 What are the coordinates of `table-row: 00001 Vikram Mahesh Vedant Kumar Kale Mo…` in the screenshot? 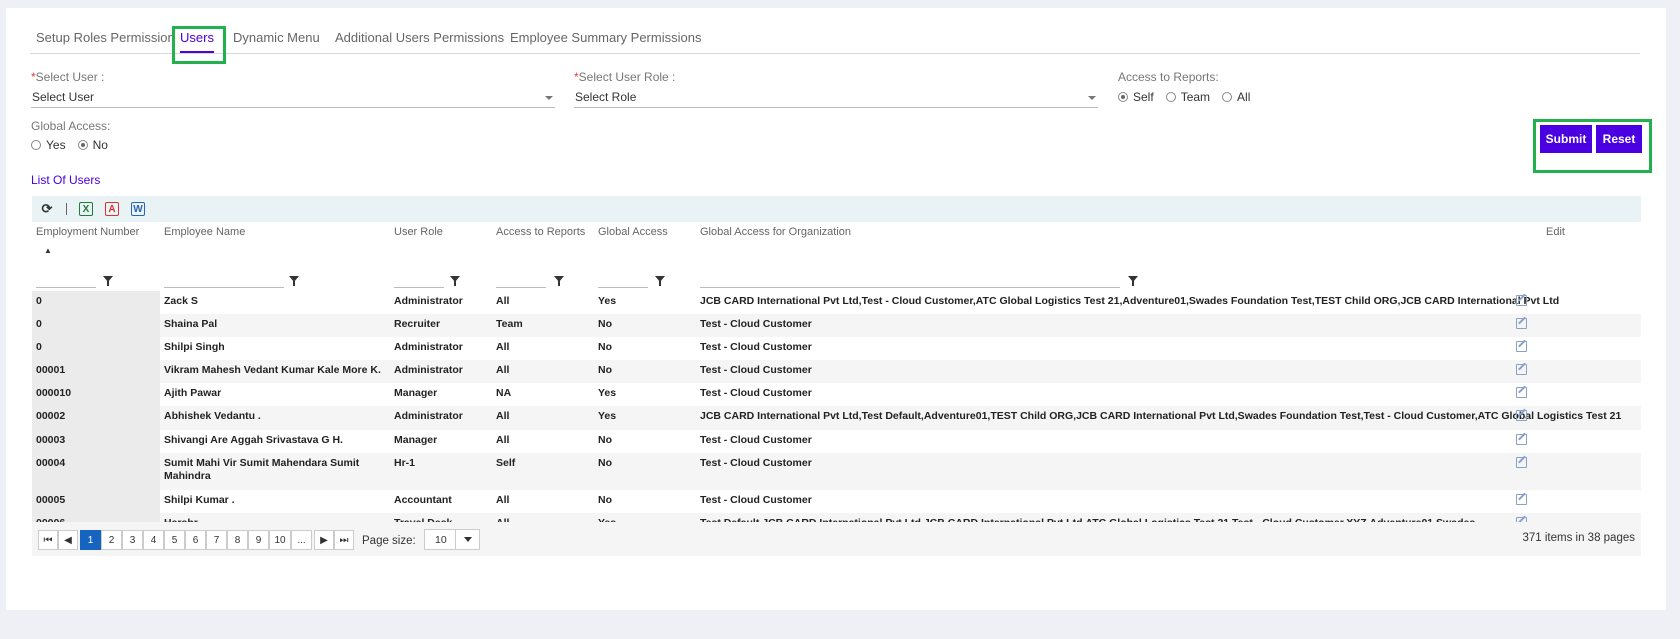 It's located at (836, 371).